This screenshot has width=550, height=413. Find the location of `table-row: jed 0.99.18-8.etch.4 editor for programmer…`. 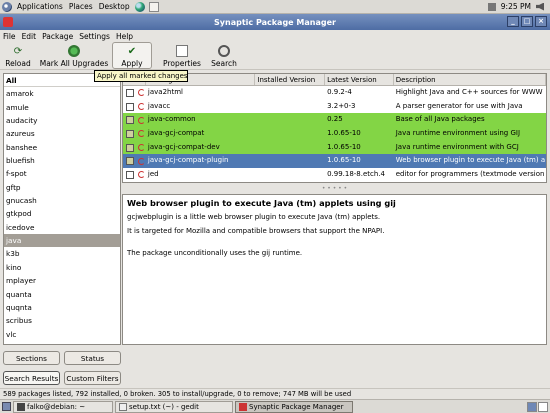

table-row: jed 0.99.18-8.etch.4 editor for programmer… is located at coordinates (334, 175).